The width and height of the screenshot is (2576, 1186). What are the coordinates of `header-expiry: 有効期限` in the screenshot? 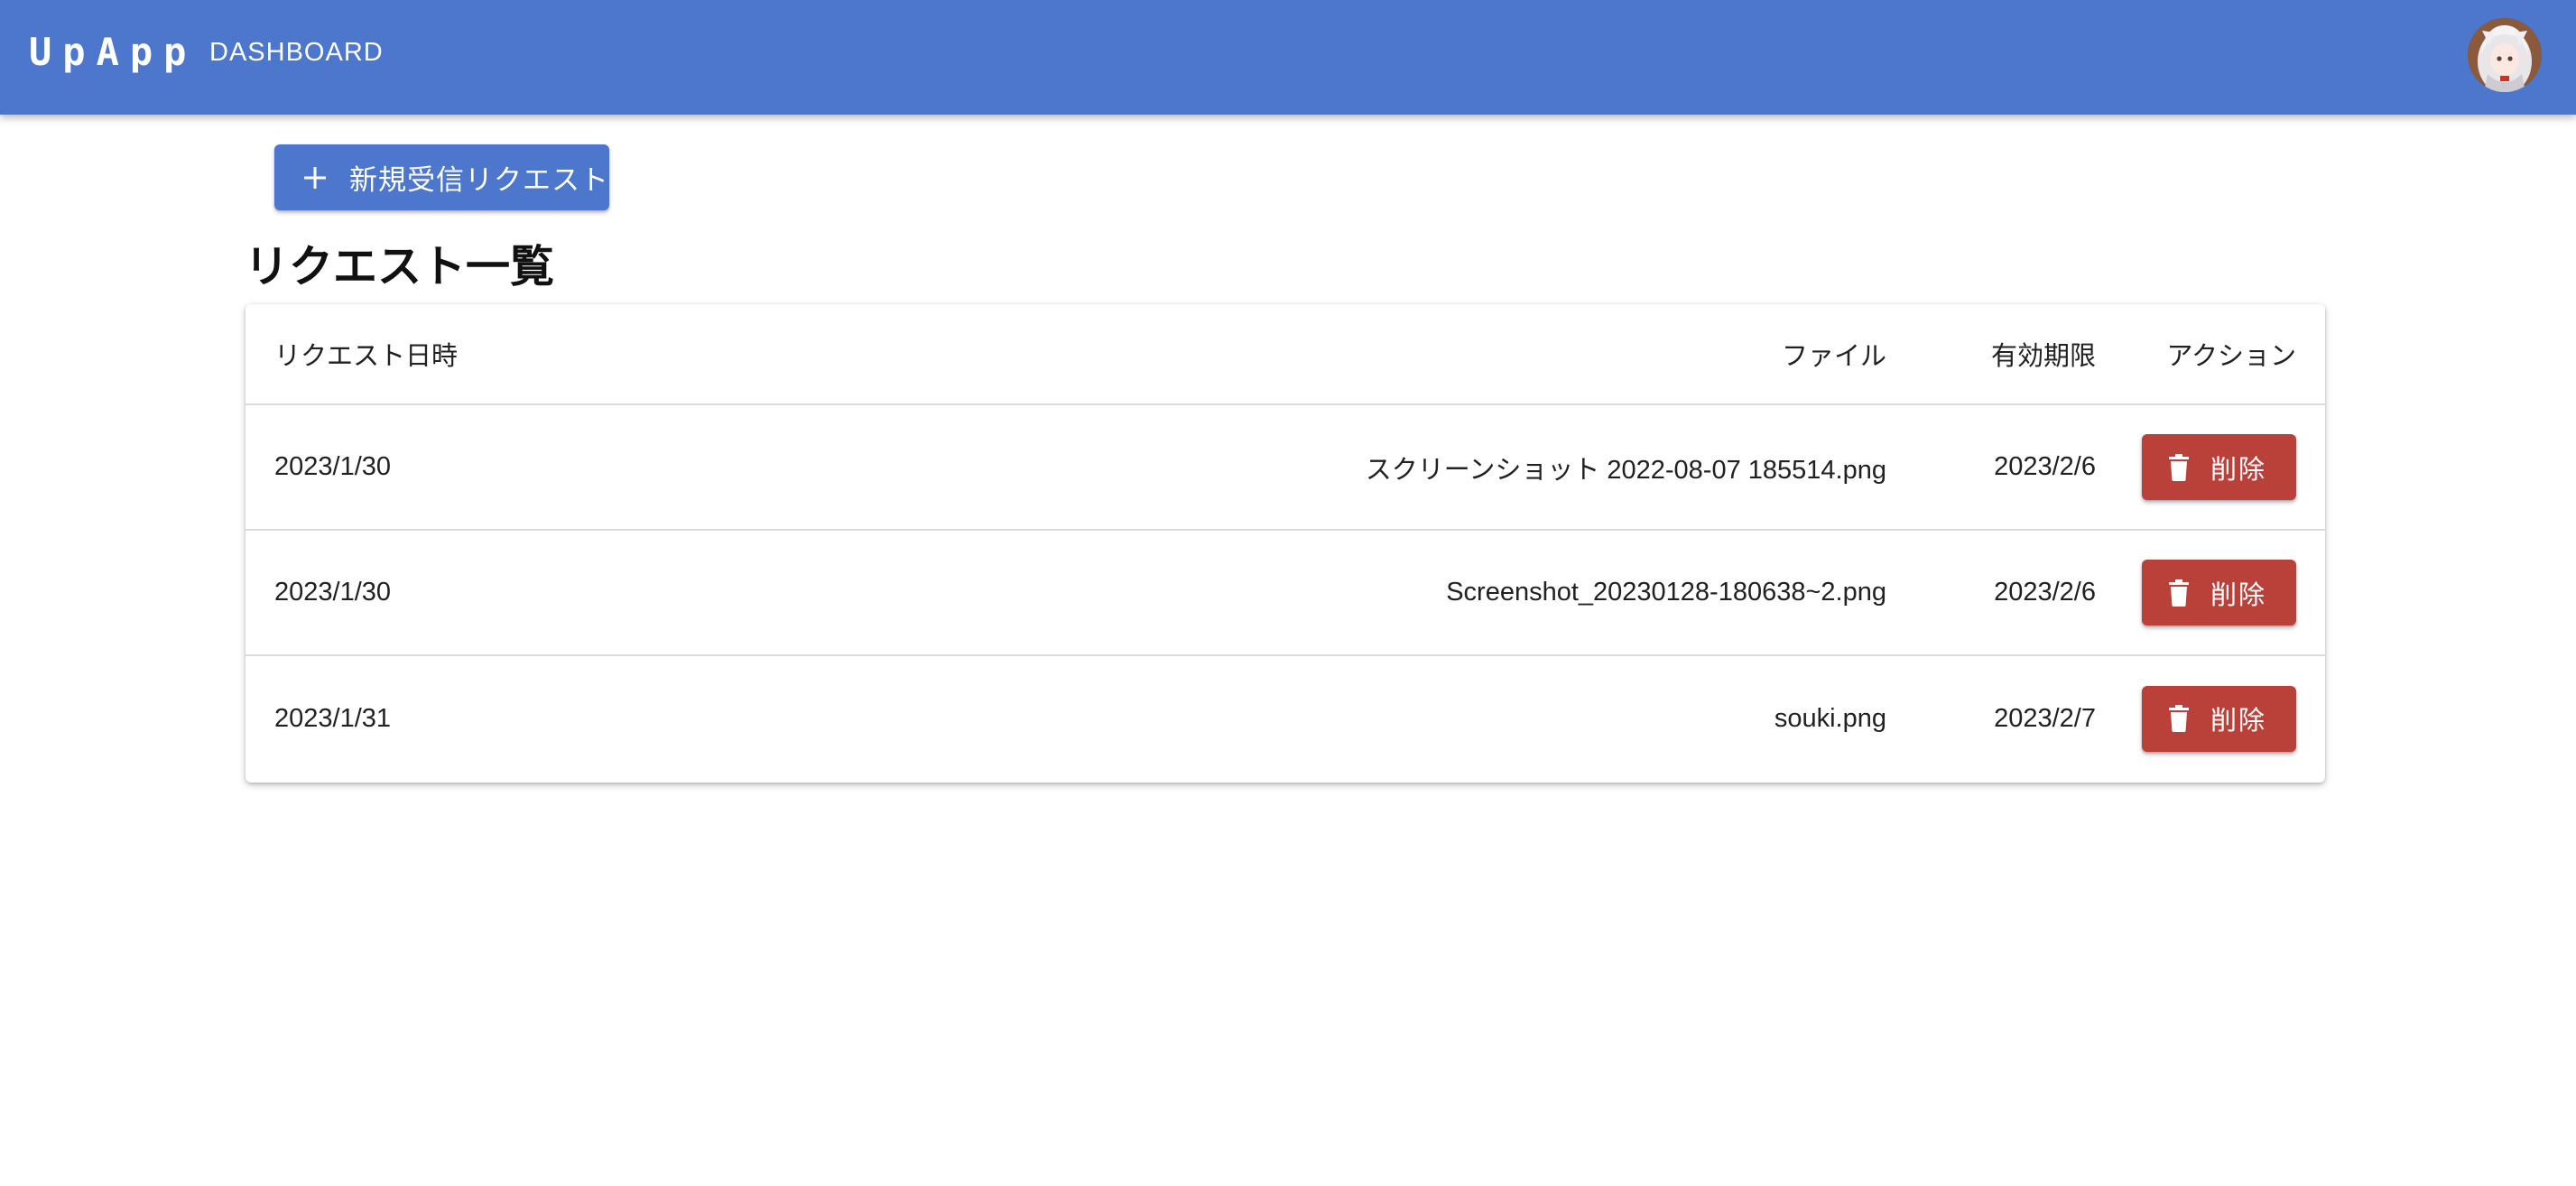 It's located at (2006, 355).